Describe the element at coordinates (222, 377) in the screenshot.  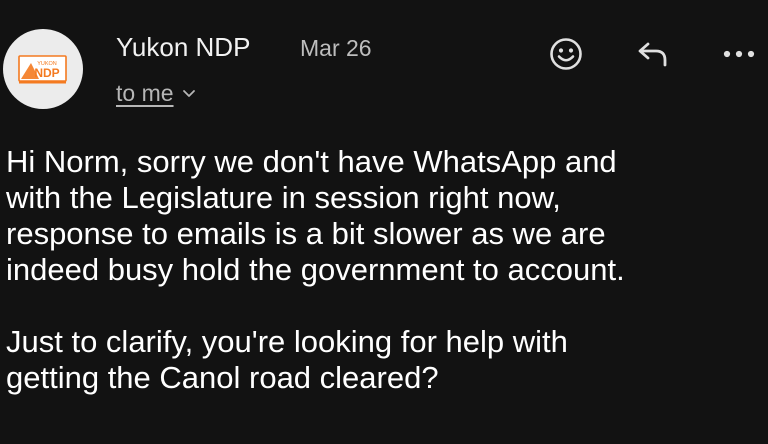
I see `message-line: getting the Canol road cleared?` at that location.